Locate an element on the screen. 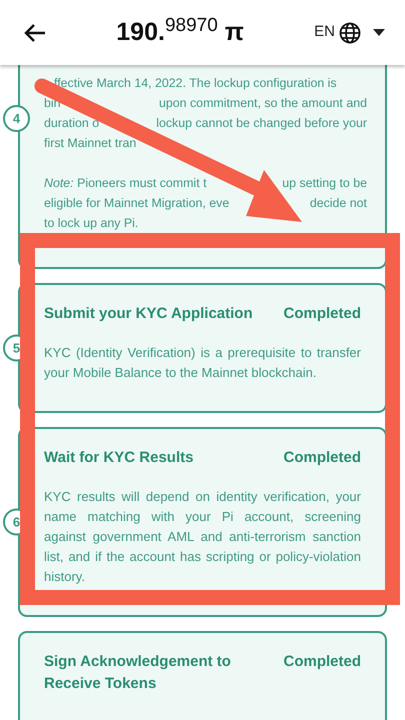 The height and width of the screenshot is (720, 405). description-text: first Mainnet tran is located at coordinates (90, 143).